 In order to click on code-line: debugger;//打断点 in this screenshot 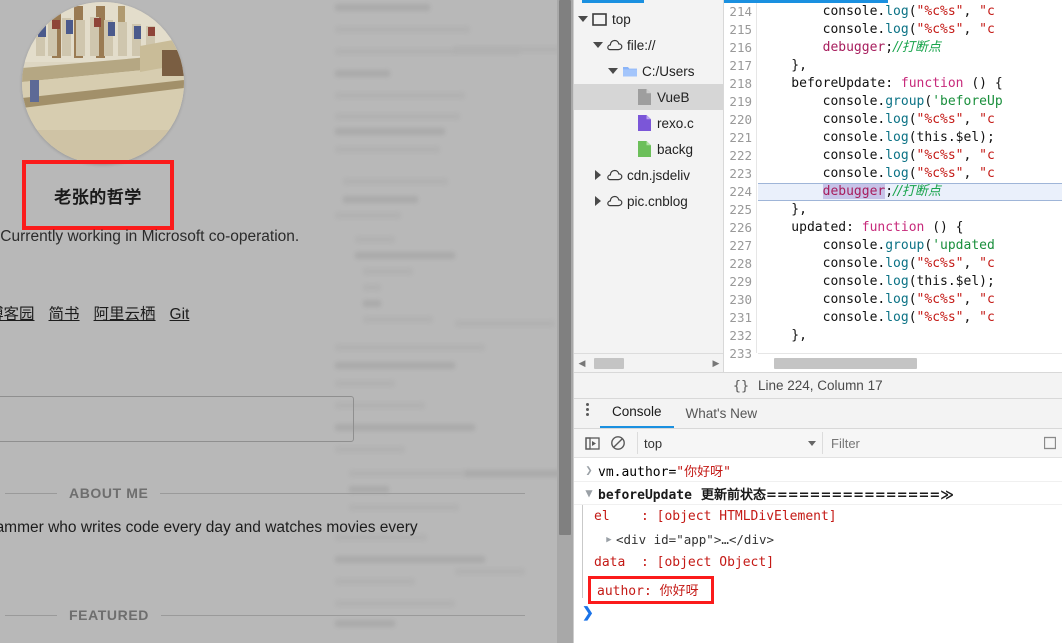, I will do `click(910, 48)`.